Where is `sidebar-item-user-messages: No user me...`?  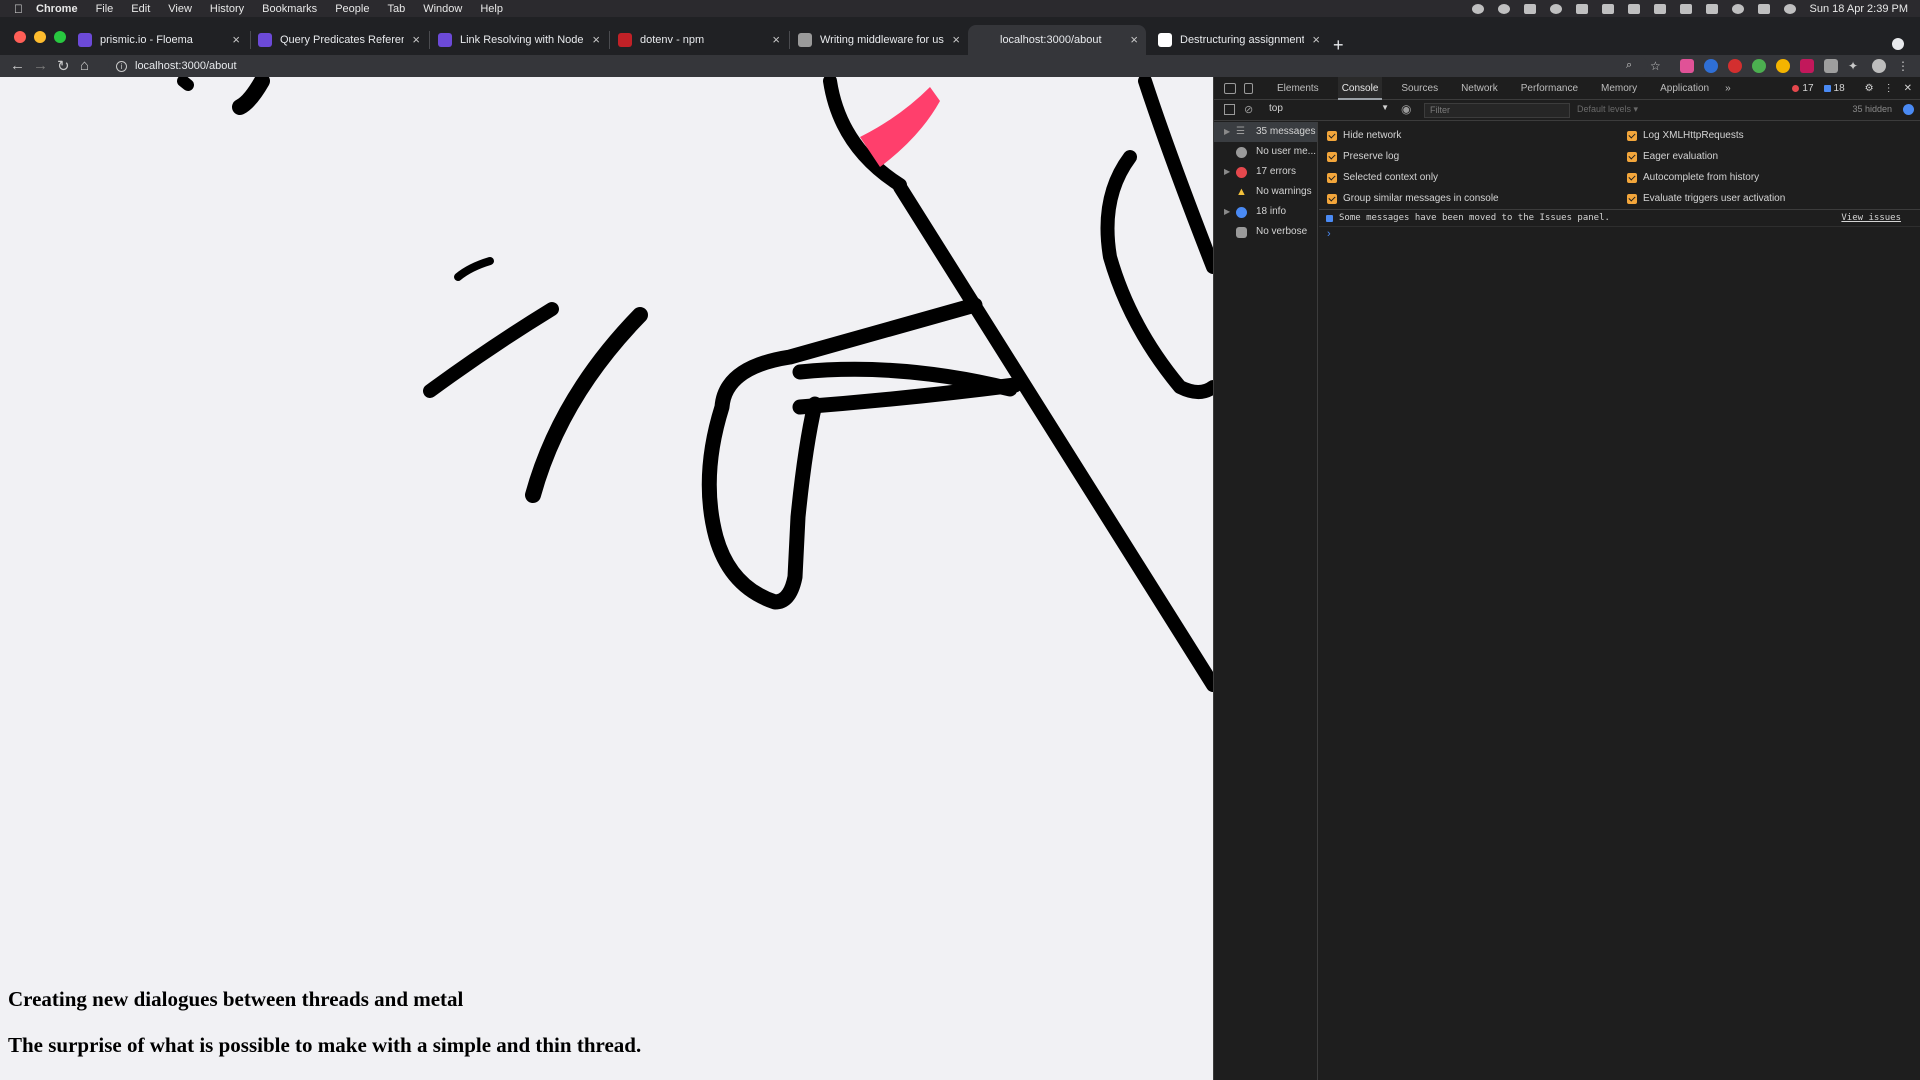 sidebar-item-user-messages: No user me... is located at coordinates (1265, 152).